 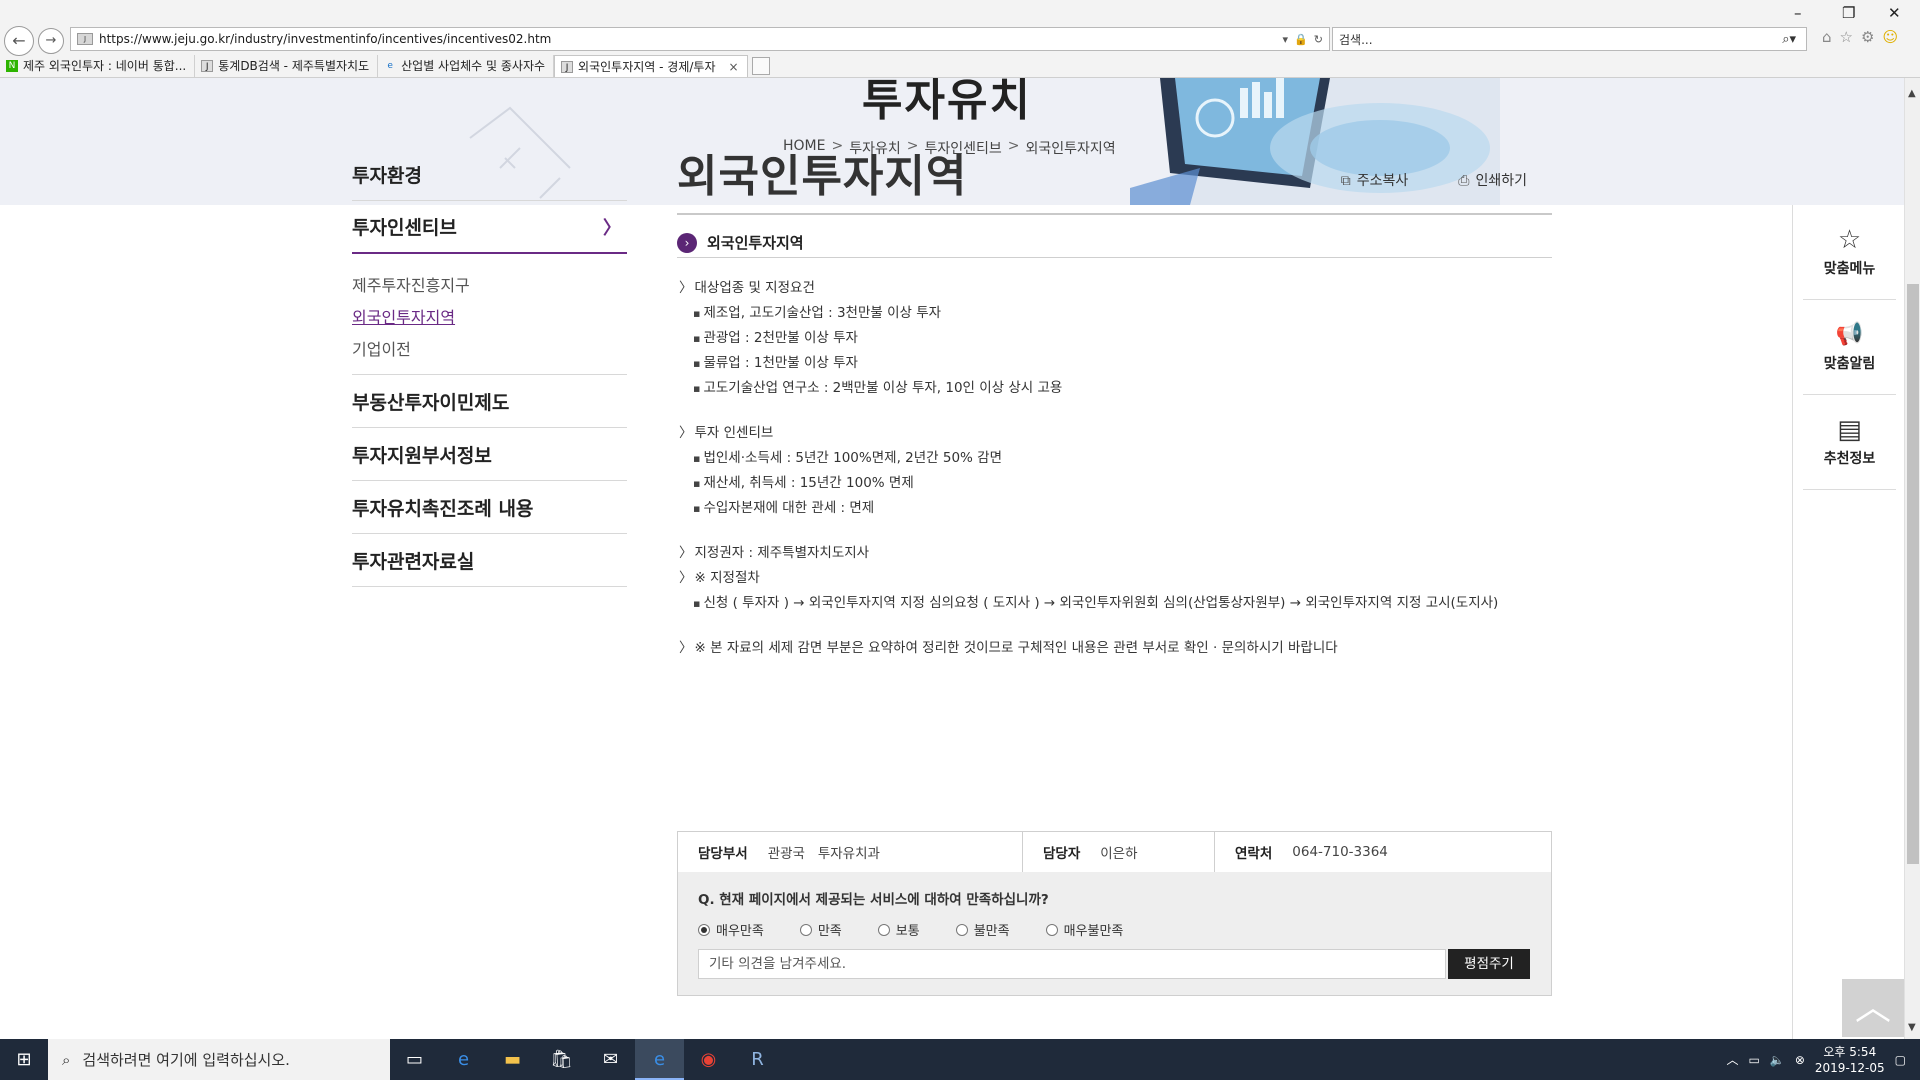 I want to click on quick-item-recommend: ▤ 추천정보, so click(x=1849, y=442).